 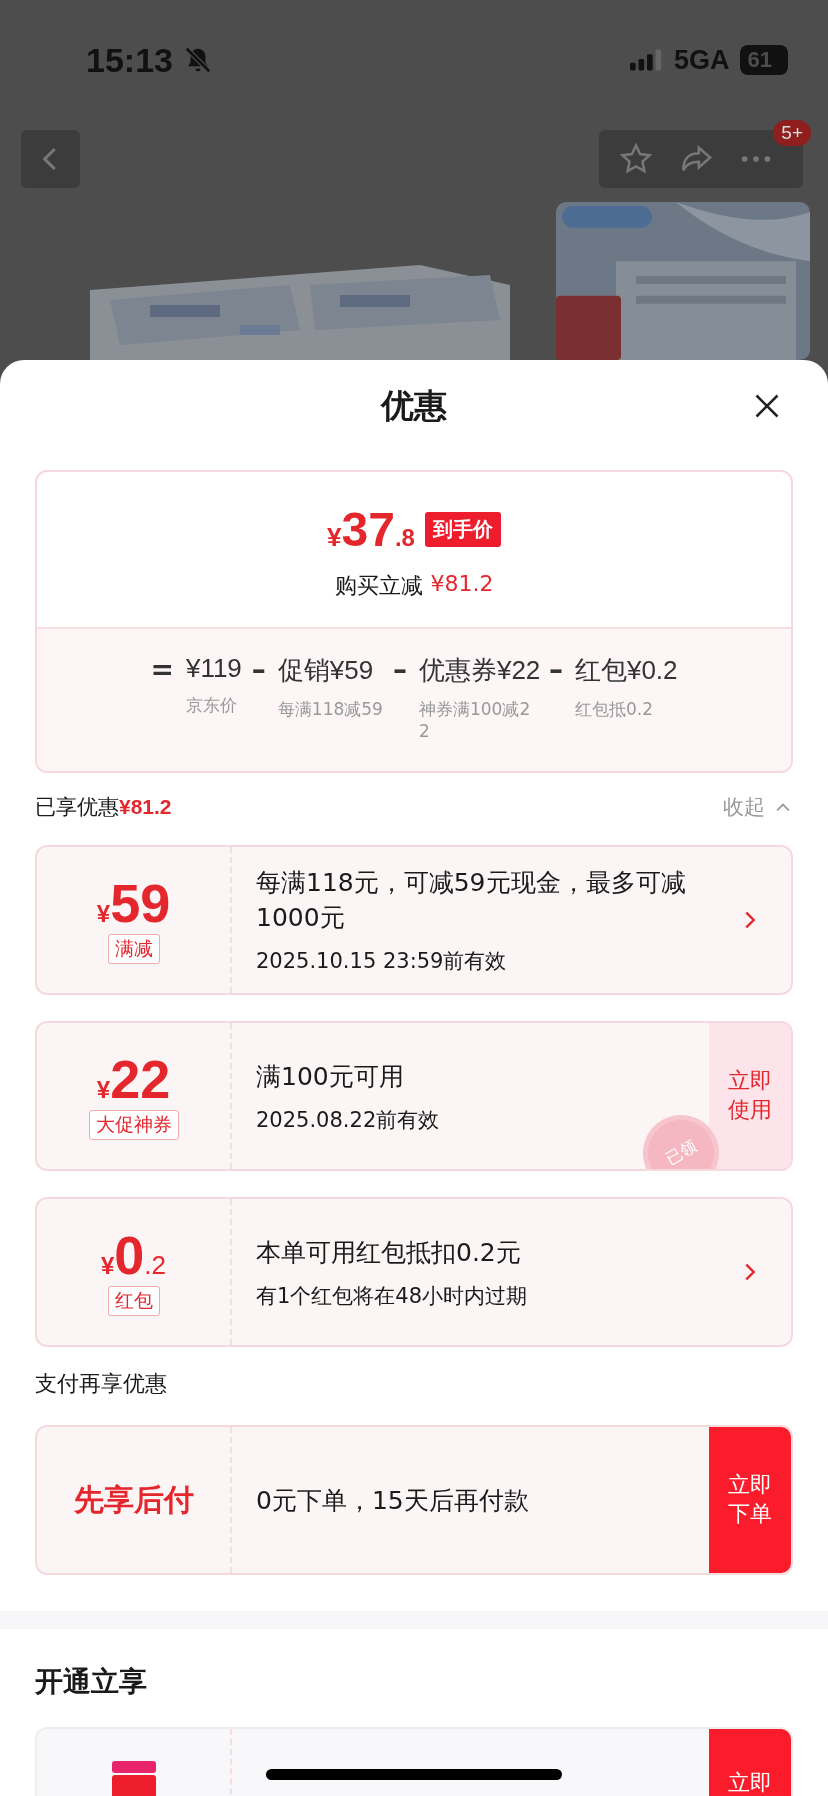 What do you see at coordinates (767, 406) in the screenshot?
I see `close-icon` at bounding box center [767, 406].